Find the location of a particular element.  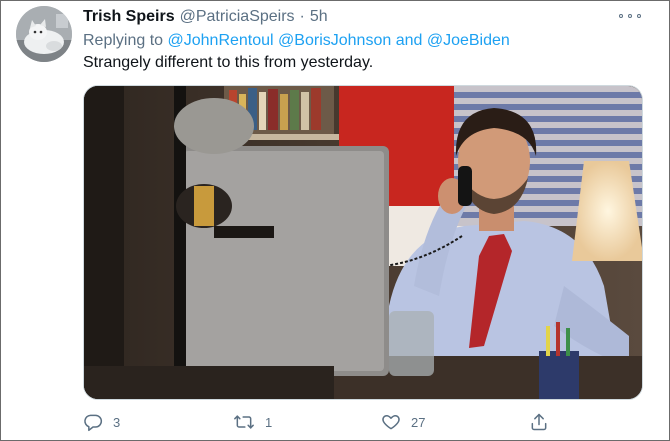

more-options-button is located at coordinates (630, 16).